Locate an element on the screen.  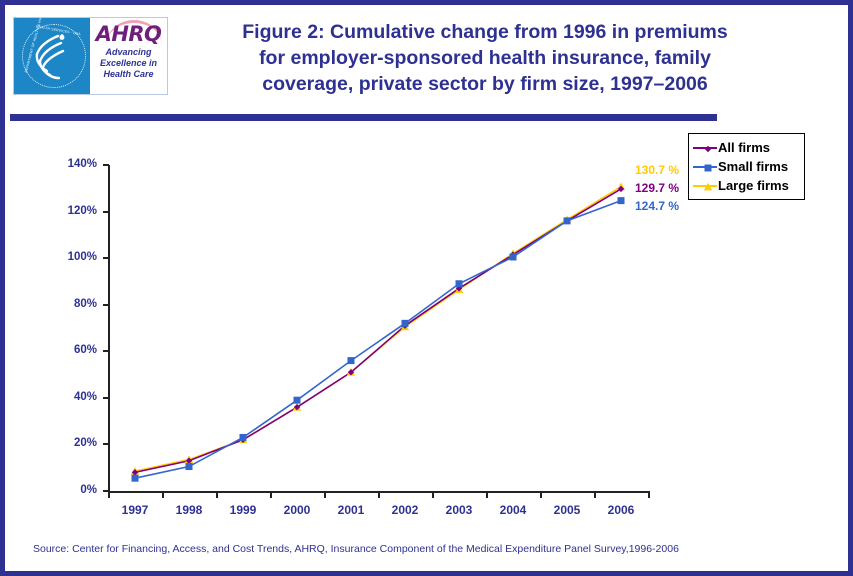
series-end-value-label: 124.7 % is located at coordinates (657, 205).